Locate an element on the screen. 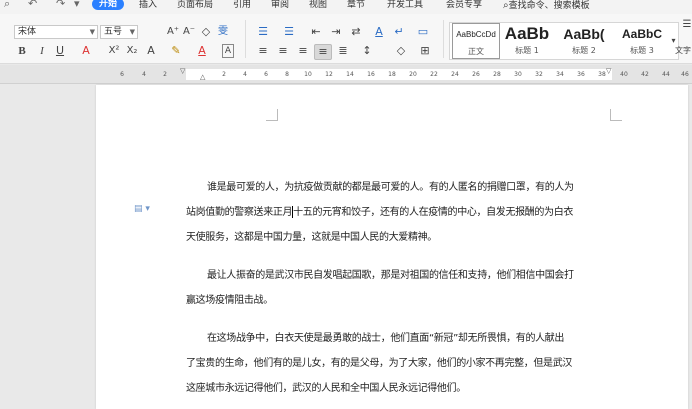 The image size is (692, 409). font-color-button: A is located at coordinates (202, 51).